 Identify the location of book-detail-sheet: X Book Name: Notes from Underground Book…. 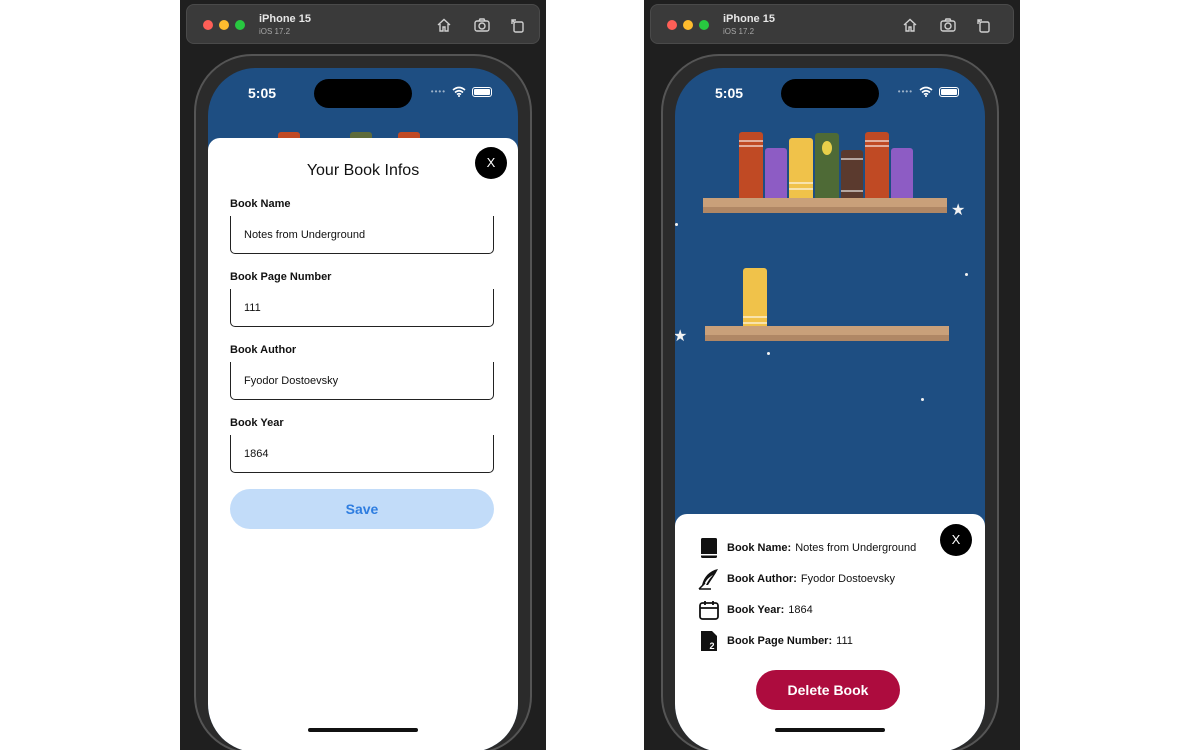
(830, 632).